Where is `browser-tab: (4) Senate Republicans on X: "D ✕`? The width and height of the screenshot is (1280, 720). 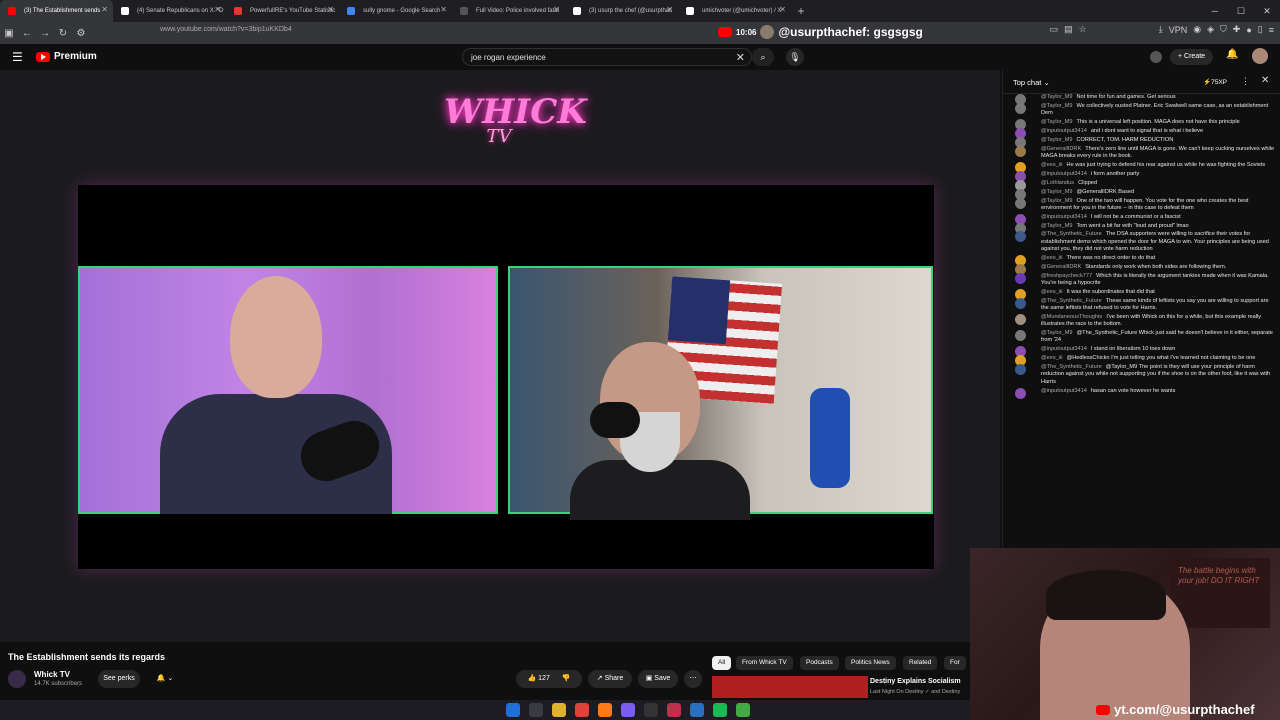 browser-tab: (4) Senate Republicans on X: "D ✕ is located at coordinates (169, 11).